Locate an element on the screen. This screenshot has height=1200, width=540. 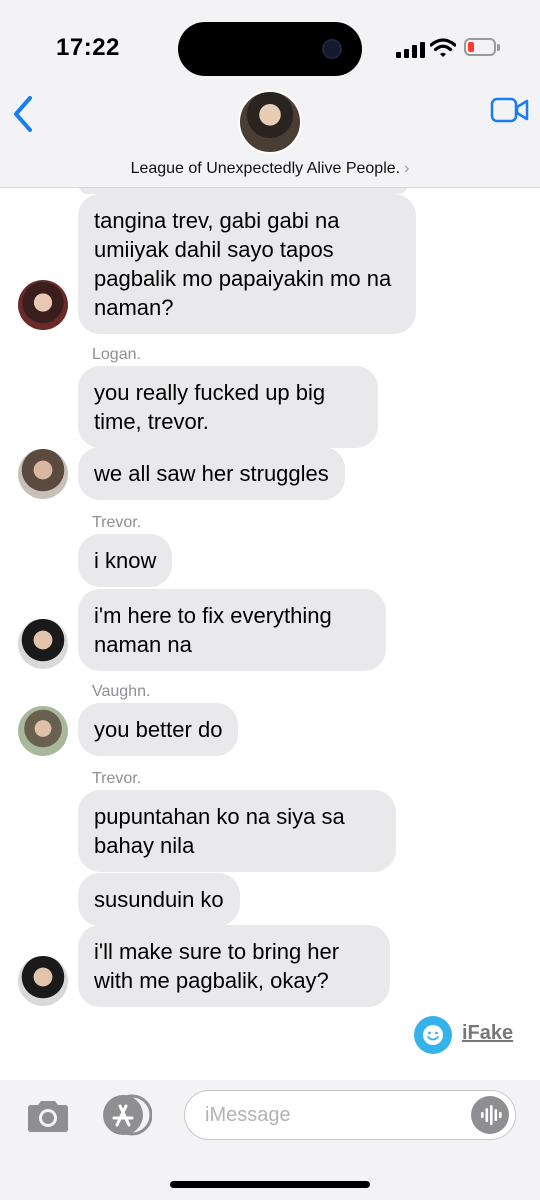
message-bubble: i'm here to fix everything naman na is located at coordinates (232, 630).